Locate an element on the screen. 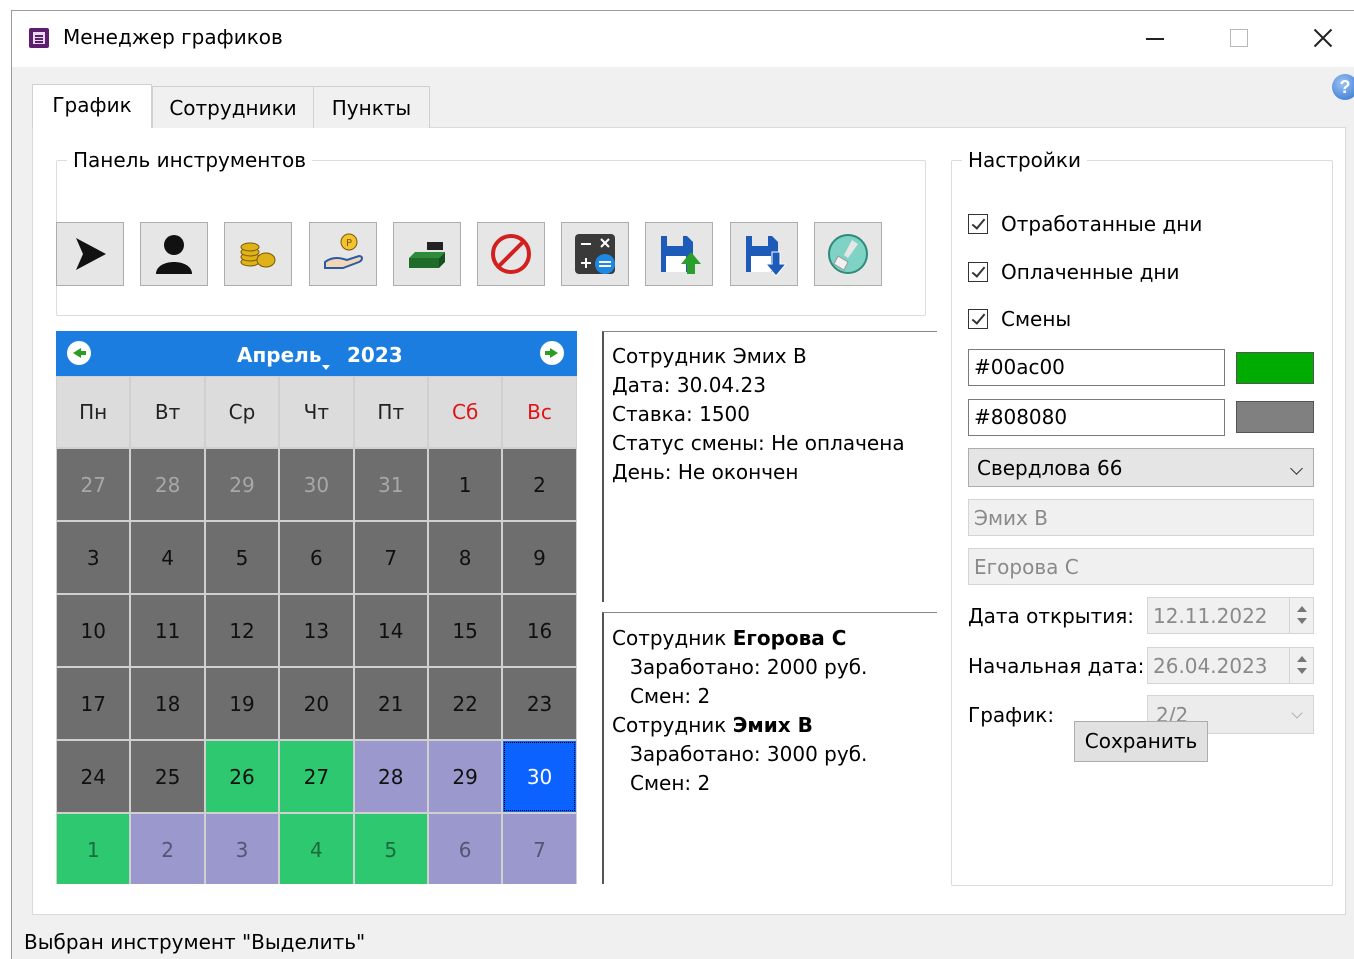  calendar-day: 14 is located at coordinates (390, 630).